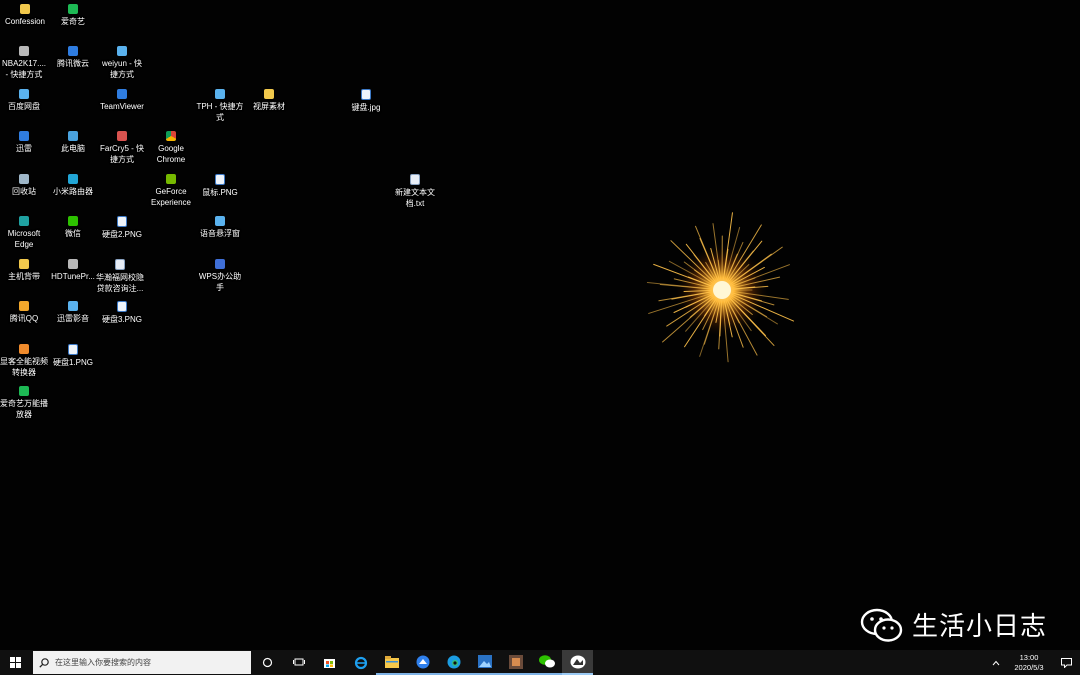 The image size is (1080, 675). Describe the element at coordinates (122, 106) in the screenshot. I see `icon-label: TeamViewer` at that location.